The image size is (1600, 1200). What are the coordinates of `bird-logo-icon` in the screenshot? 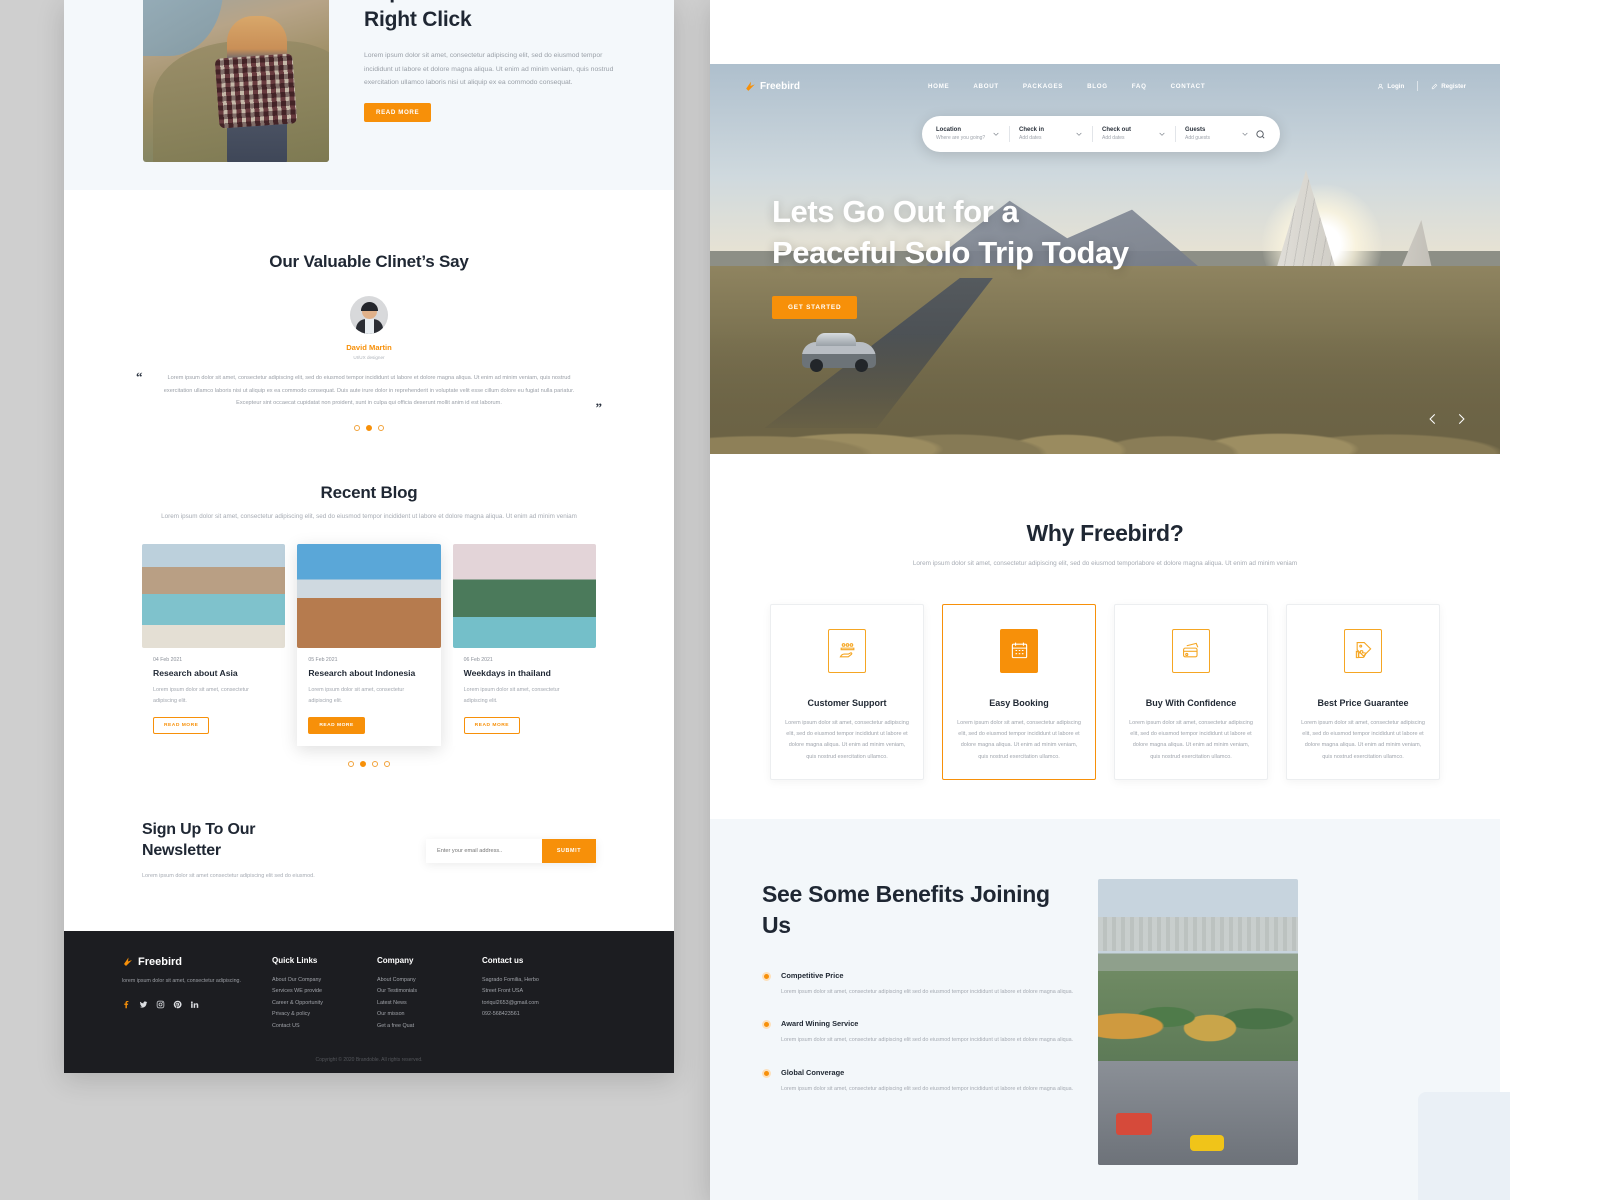 It's located at (128, 961).